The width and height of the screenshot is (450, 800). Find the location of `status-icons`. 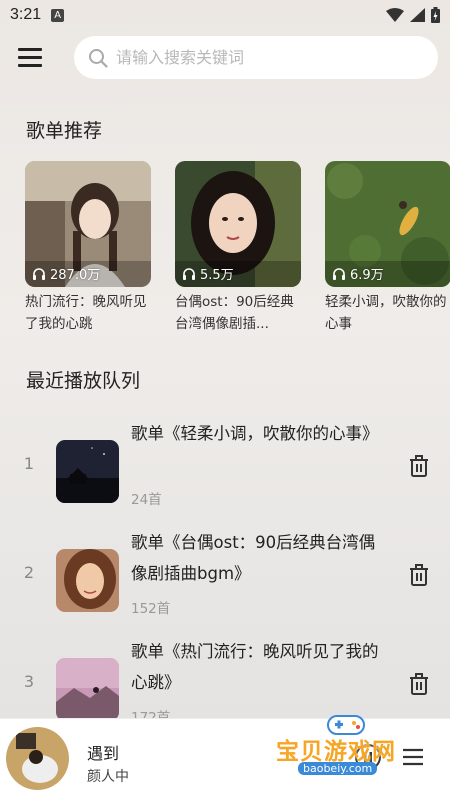

status-icons is located at coordinates (413, 15).